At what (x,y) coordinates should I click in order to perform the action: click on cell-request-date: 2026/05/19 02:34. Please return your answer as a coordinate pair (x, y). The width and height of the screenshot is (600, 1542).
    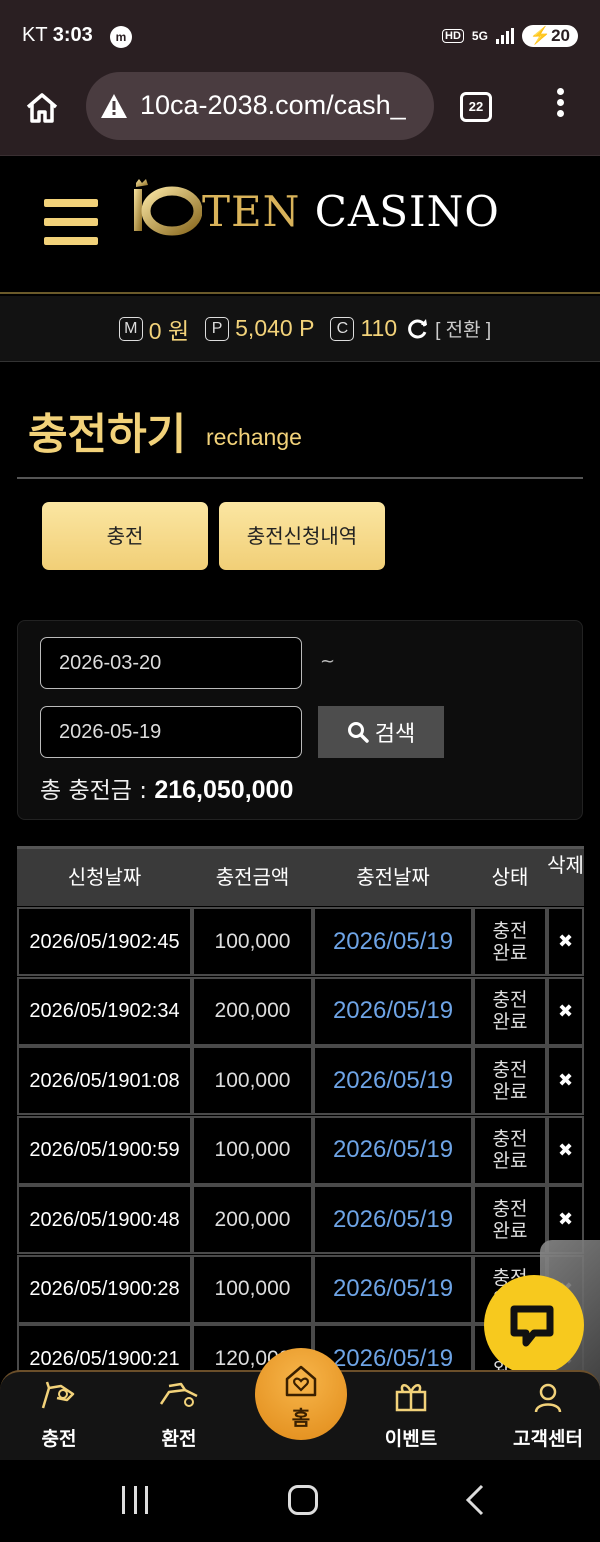
    Looking at the image, I should click on (104, 1011).